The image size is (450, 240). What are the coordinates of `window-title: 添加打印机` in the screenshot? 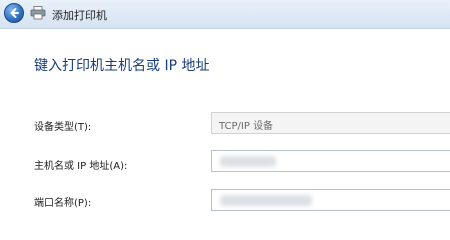 It's located at (79, 15).